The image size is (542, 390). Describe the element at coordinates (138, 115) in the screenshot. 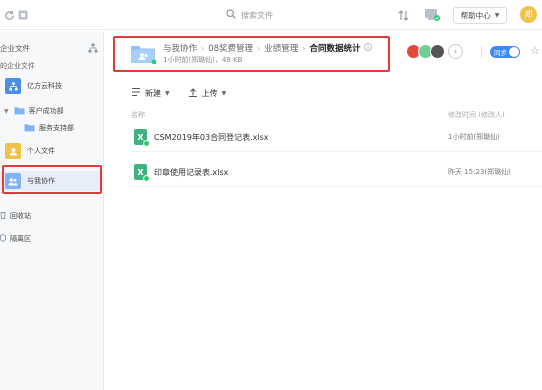

I see `column-header-name: 名称` at that location.